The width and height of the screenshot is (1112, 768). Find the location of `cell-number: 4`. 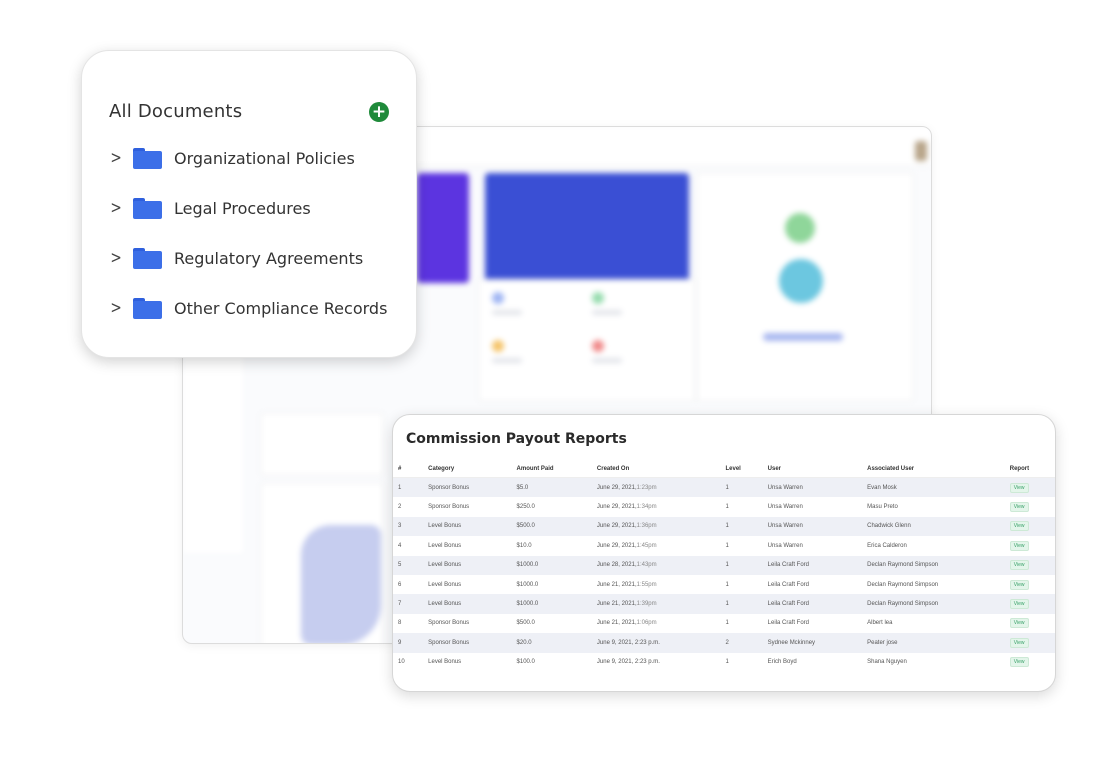

cell-number: 4 is located at coordinates (400, 545).